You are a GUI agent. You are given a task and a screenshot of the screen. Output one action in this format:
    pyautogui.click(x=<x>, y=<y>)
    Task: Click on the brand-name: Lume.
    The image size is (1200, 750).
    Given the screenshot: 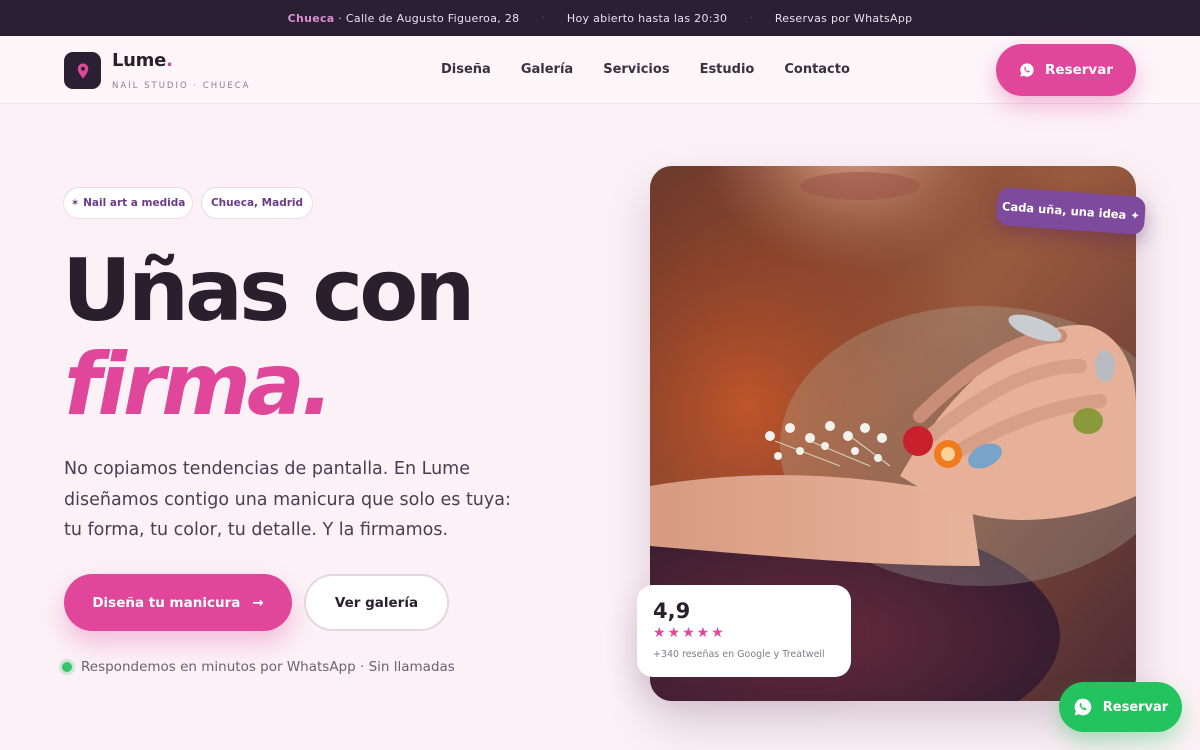 What is the action you would take?
    pyautogui.click(x=142, y=60)
    